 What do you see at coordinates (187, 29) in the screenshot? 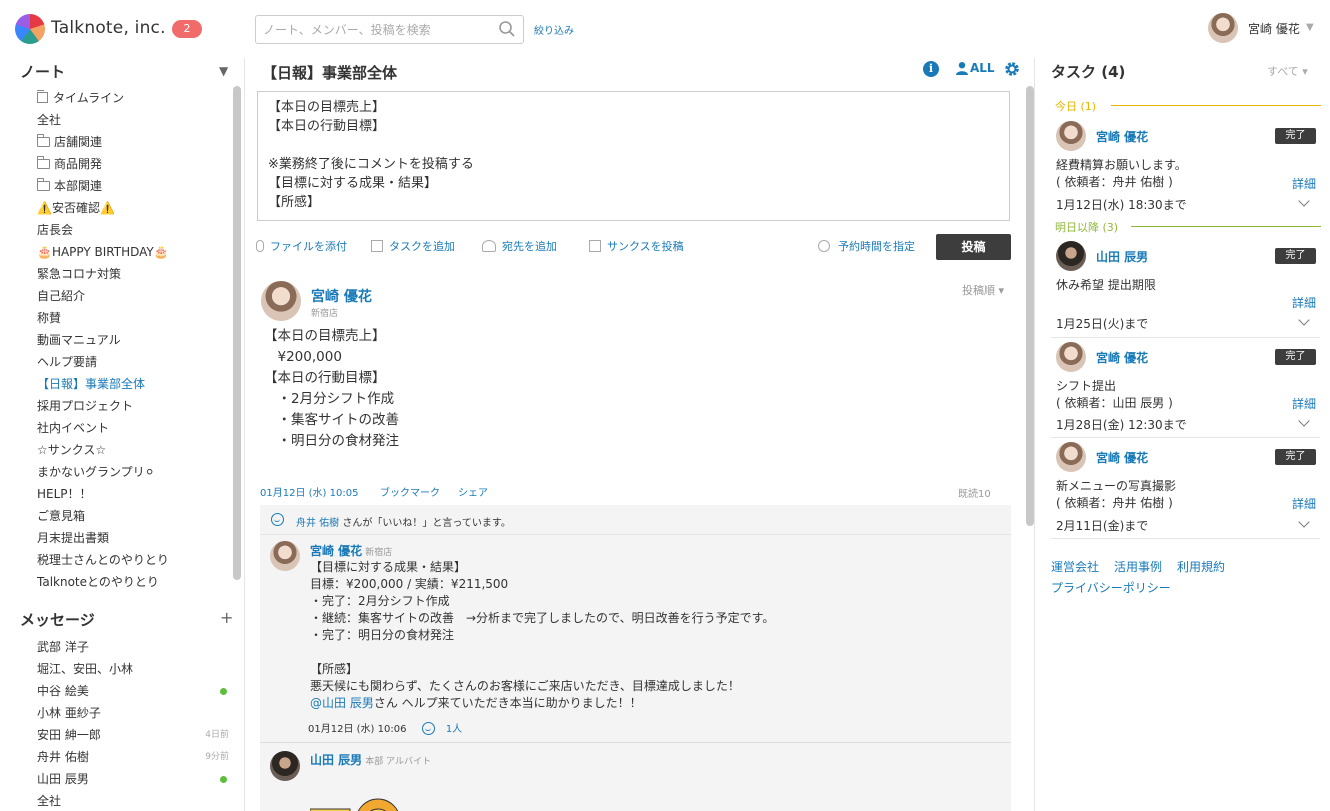
I see `notification-badge: 2` at bounding box center [187, 29].